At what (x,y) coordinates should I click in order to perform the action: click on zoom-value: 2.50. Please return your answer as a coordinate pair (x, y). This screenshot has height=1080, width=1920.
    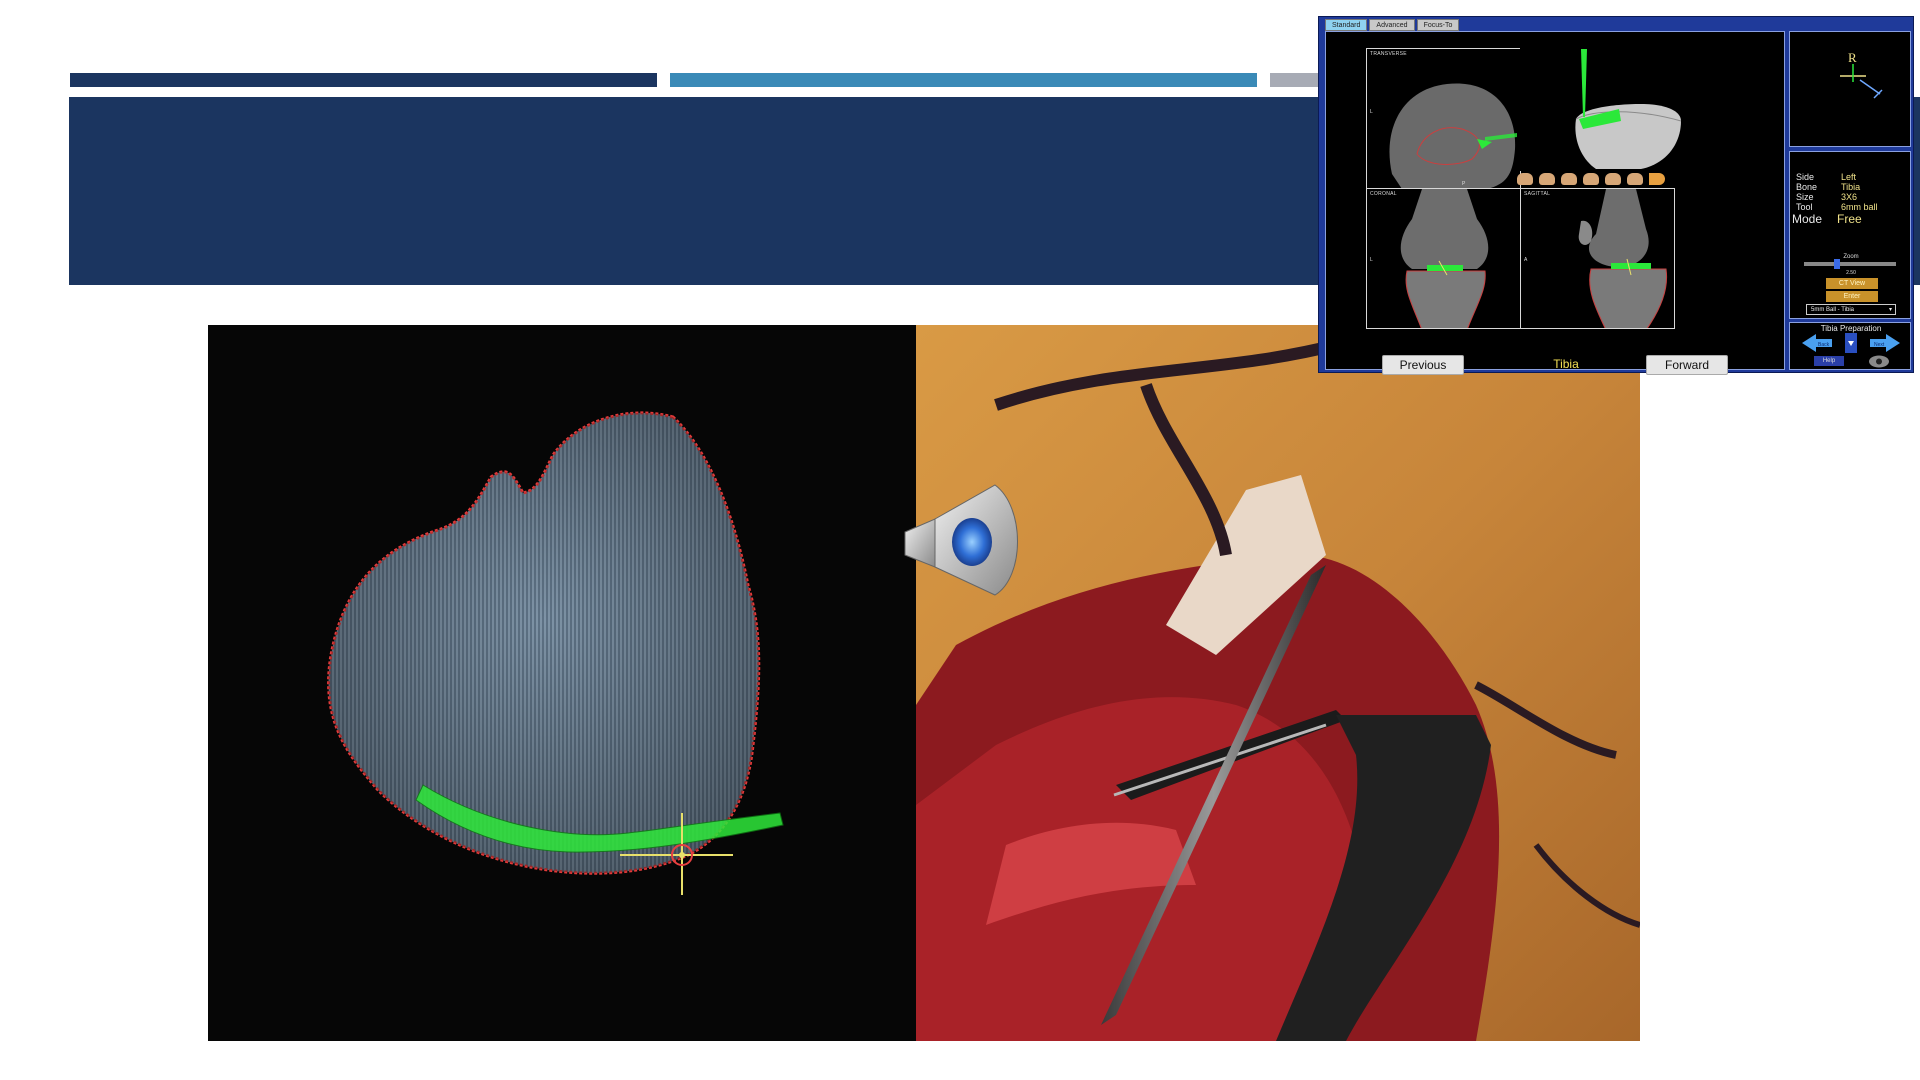
    Looking at the image, I should click on (1851, 273).